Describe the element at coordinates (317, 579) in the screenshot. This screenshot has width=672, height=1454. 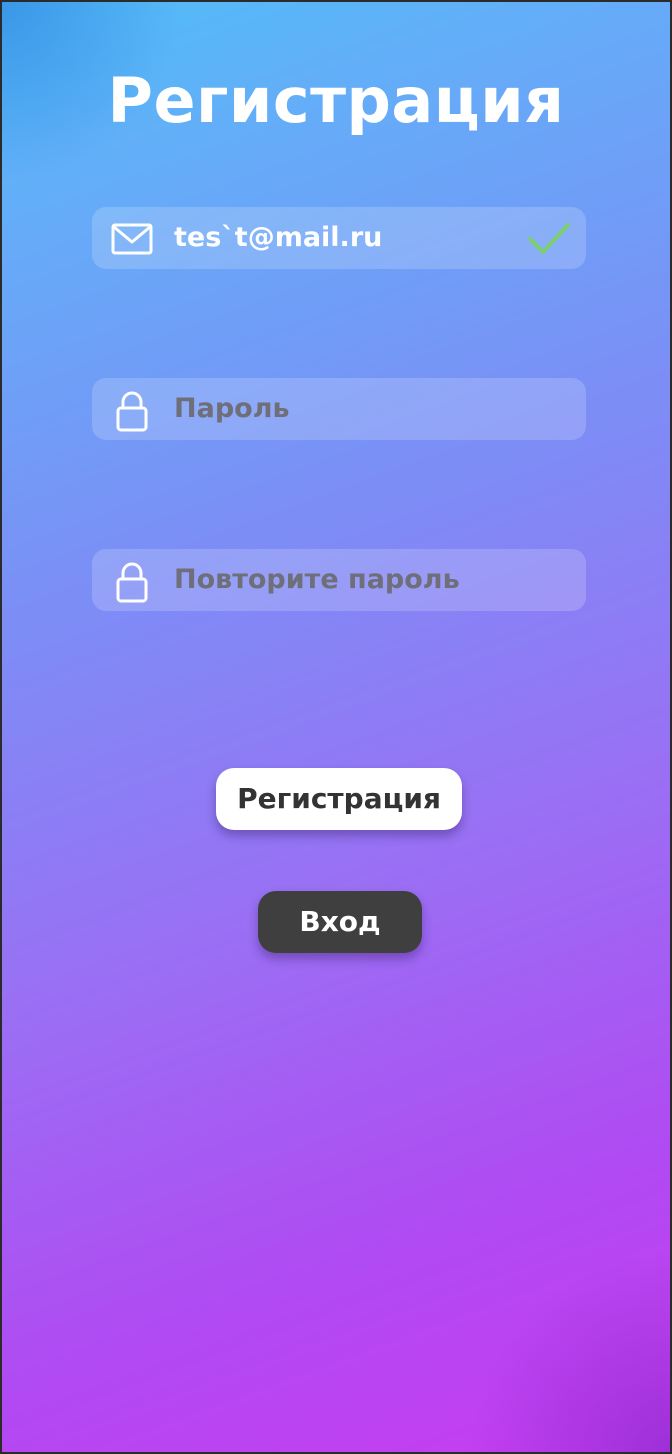
I see `password-repeat-placeholder: Повторите пароль` at that location.